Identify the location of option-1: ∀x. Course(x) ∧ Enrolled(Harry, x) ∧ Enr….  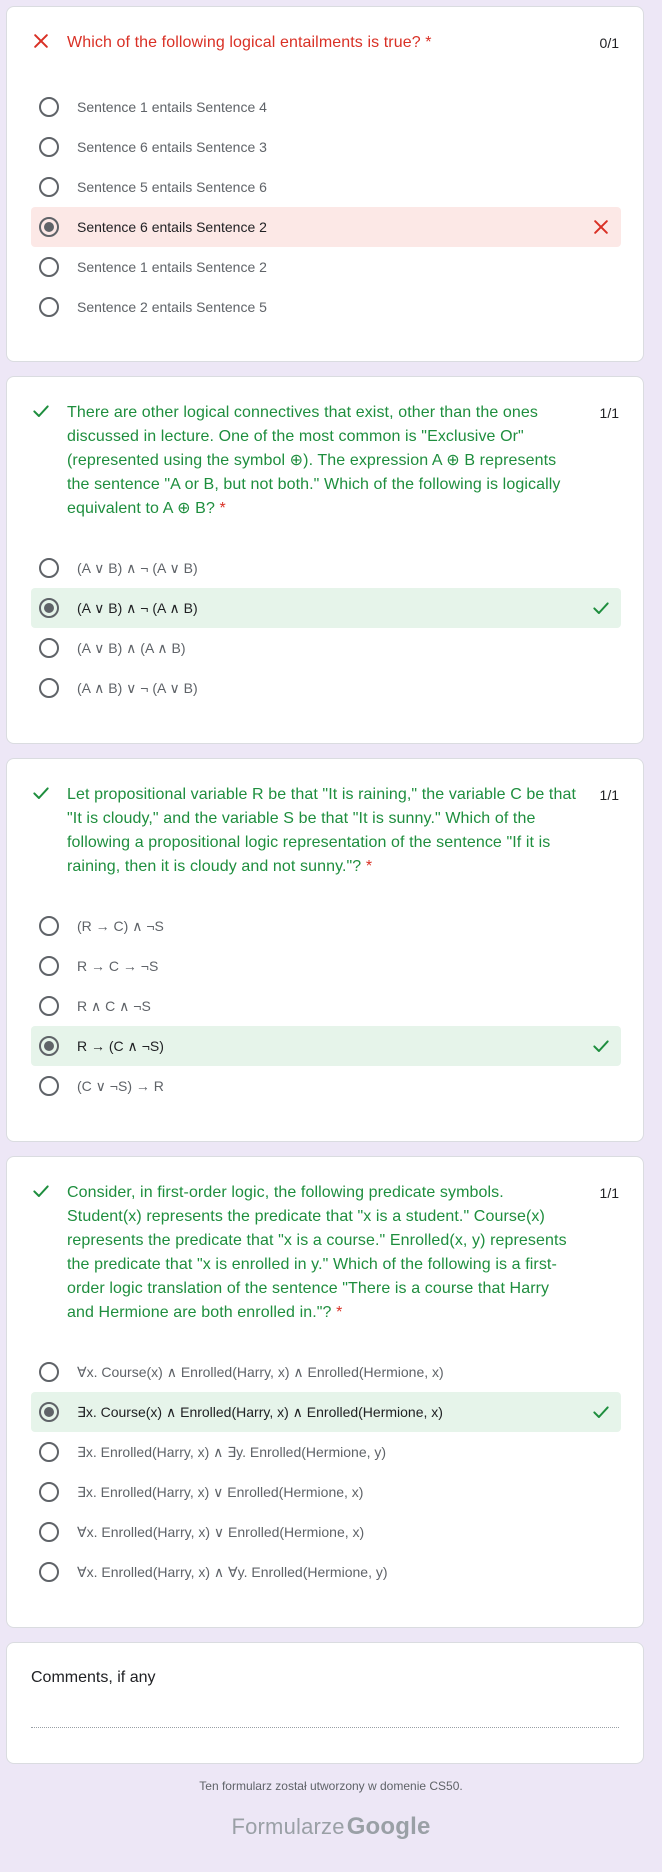
(326, 1372).